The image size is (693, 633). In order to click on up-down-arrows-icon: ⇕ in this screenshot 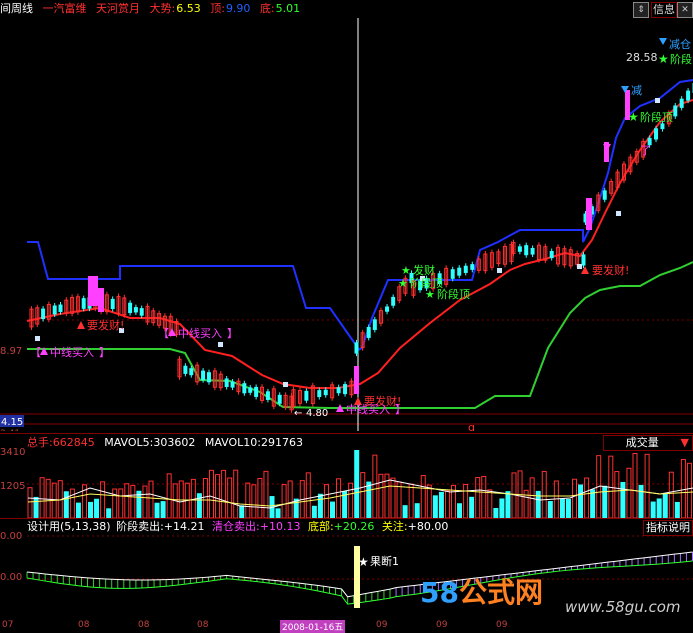, I will do `click(641, 10)`.